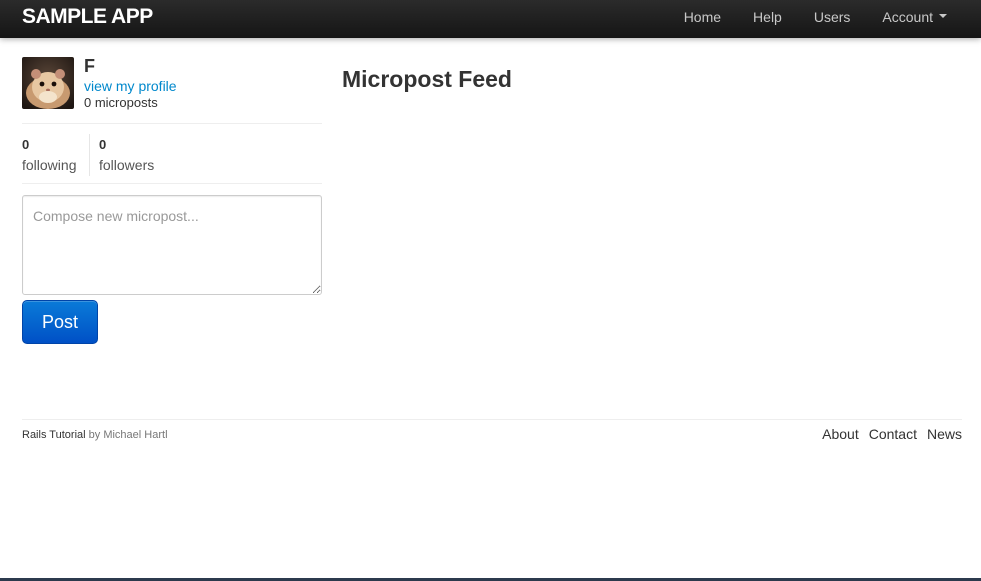 Image resolution: width=981 pixels, height=581 pixels. I want to click on footer-about-link: About, so click(840, 434).